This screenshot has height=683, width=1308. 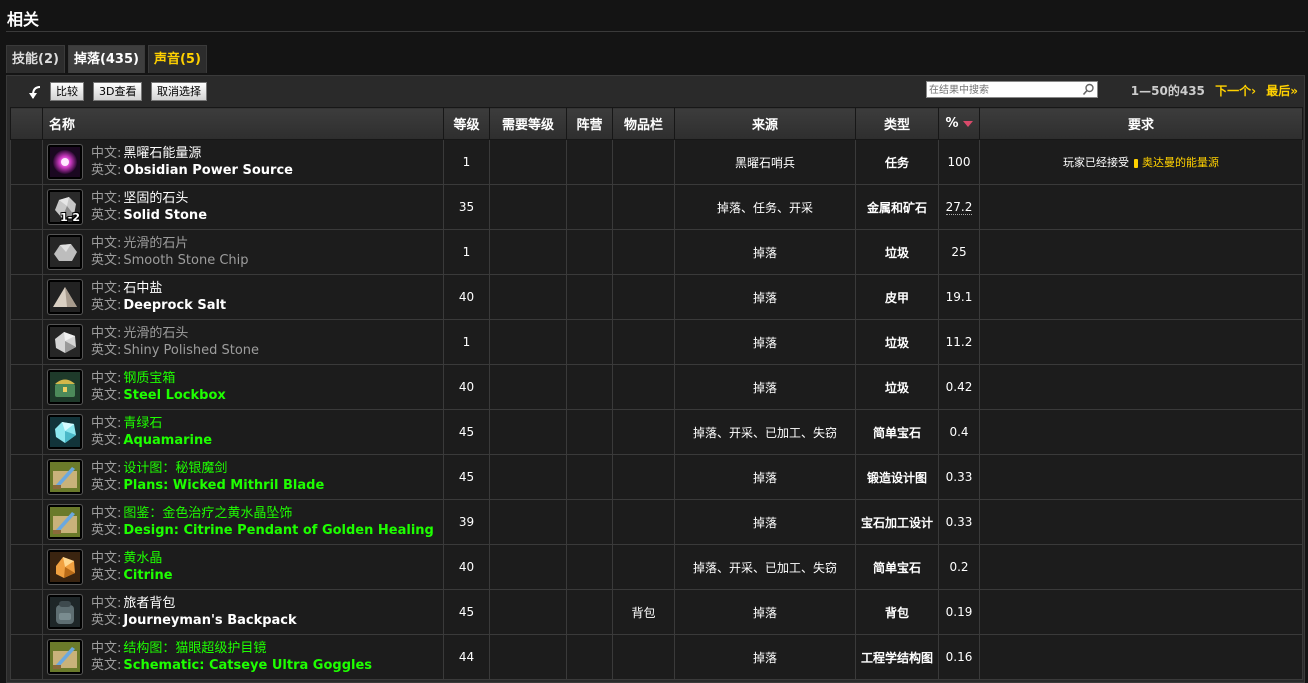 What do you see at coordinates (243, 123) in the screenshot?
I see `col-name: 名称` at bounding box center [243, 123].